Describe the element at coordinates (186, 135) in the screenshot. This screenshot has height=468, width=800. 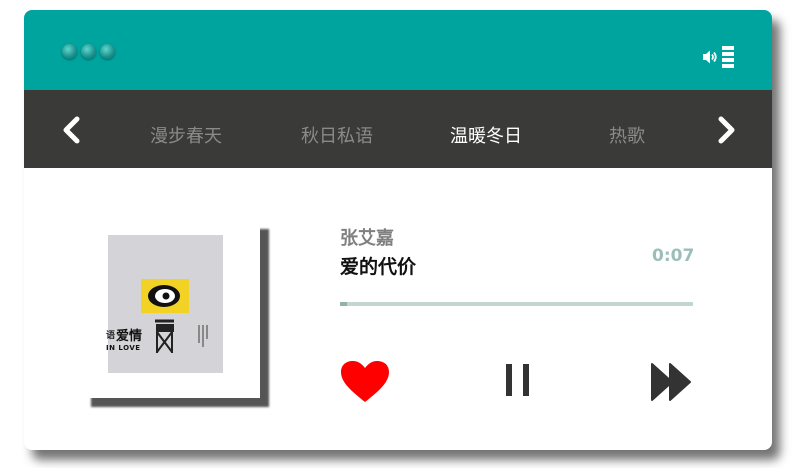
I see `tab-playlist: 漫步春天` at that location.